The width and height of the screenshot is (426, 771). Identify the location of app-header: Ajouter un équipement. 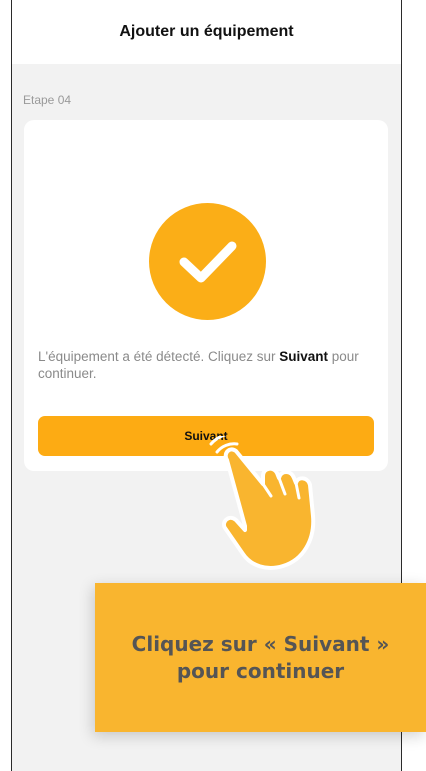
(206, 32).